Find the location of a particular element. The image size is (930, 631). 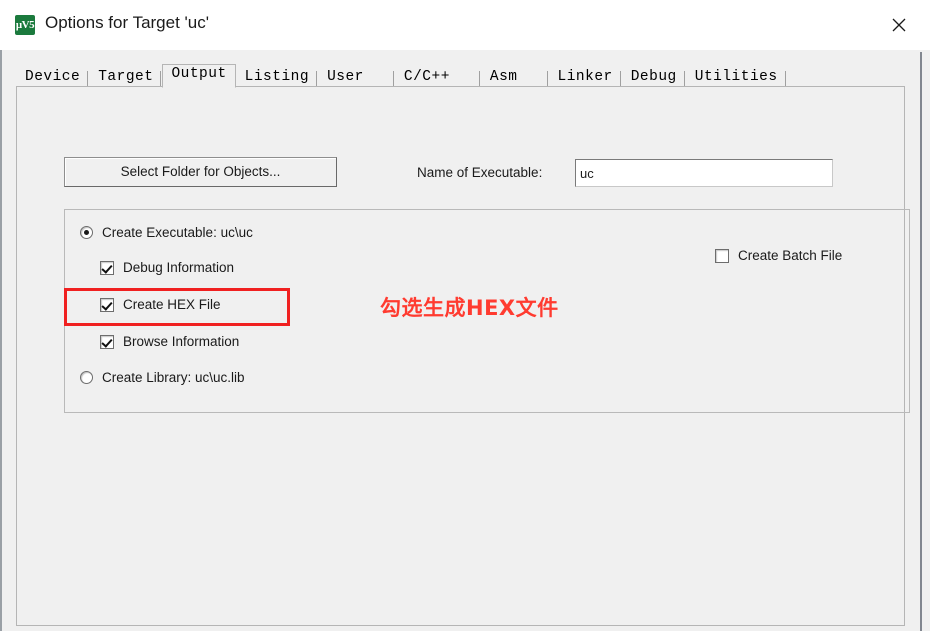

tab-linker: Linker is located at coordinates (585, 77).